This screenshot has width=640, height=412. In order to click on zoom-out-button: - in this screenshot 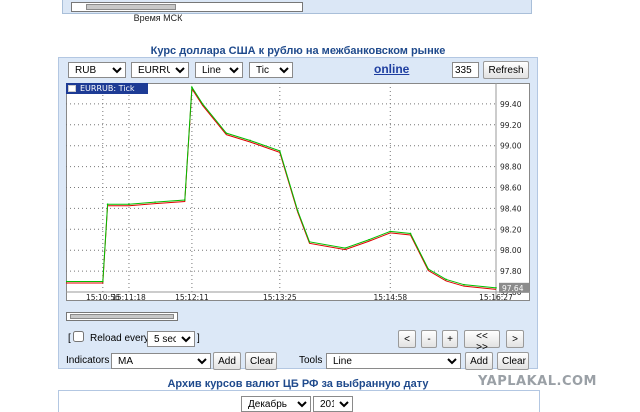, I will do `click(429, 339)`.